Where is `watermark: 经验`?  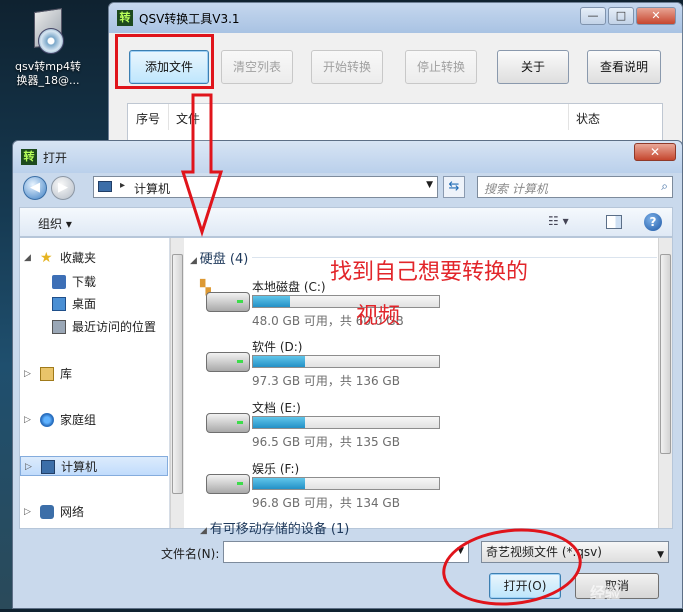
watermark: 经验 is located at coordinates (605, 593).